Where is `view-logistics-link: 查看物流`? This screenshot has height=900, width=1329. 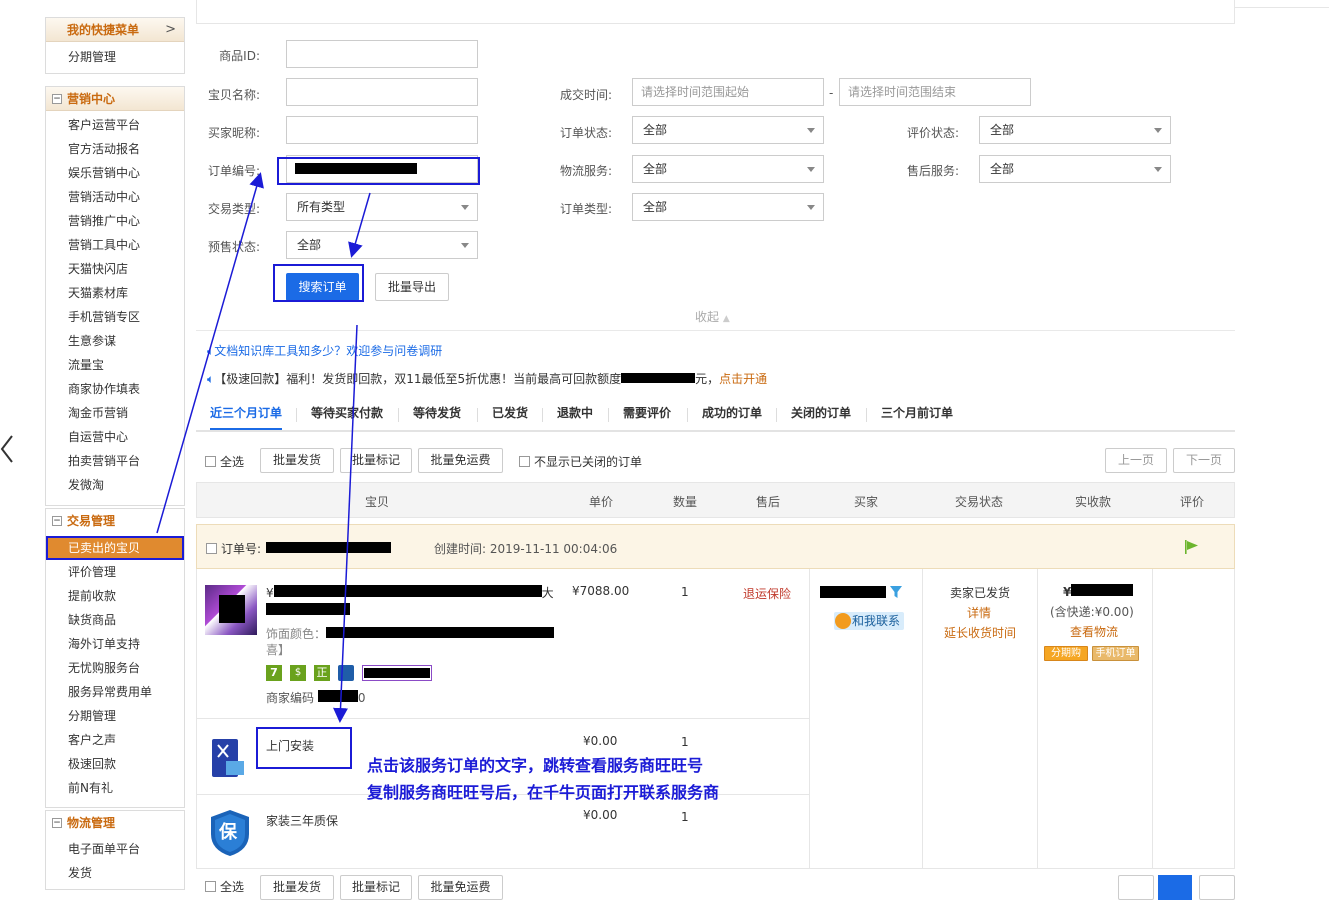
view-logistics-link: 查看物流 is located at coordinates (1094, 631).